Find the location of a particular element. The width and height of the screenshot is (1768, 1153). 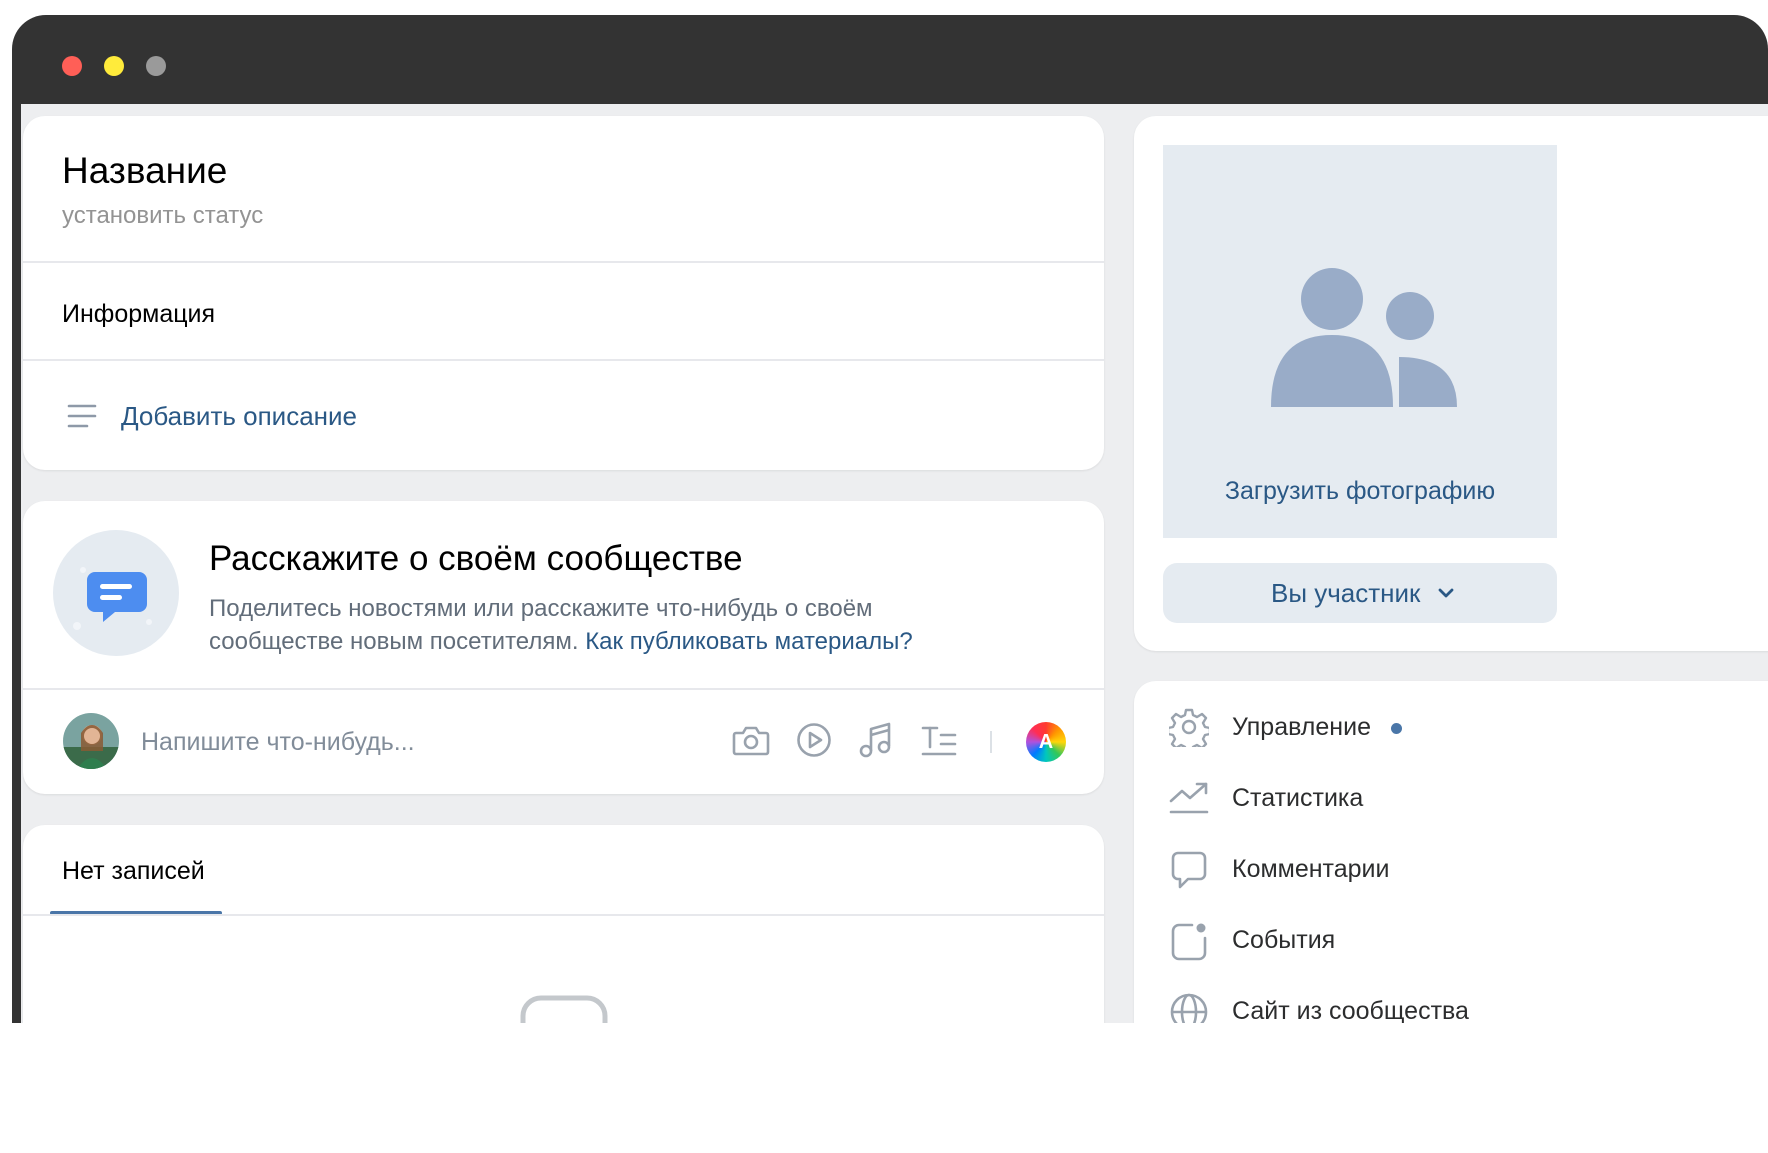

minimize-window-button is located at coordinates (114, 66).